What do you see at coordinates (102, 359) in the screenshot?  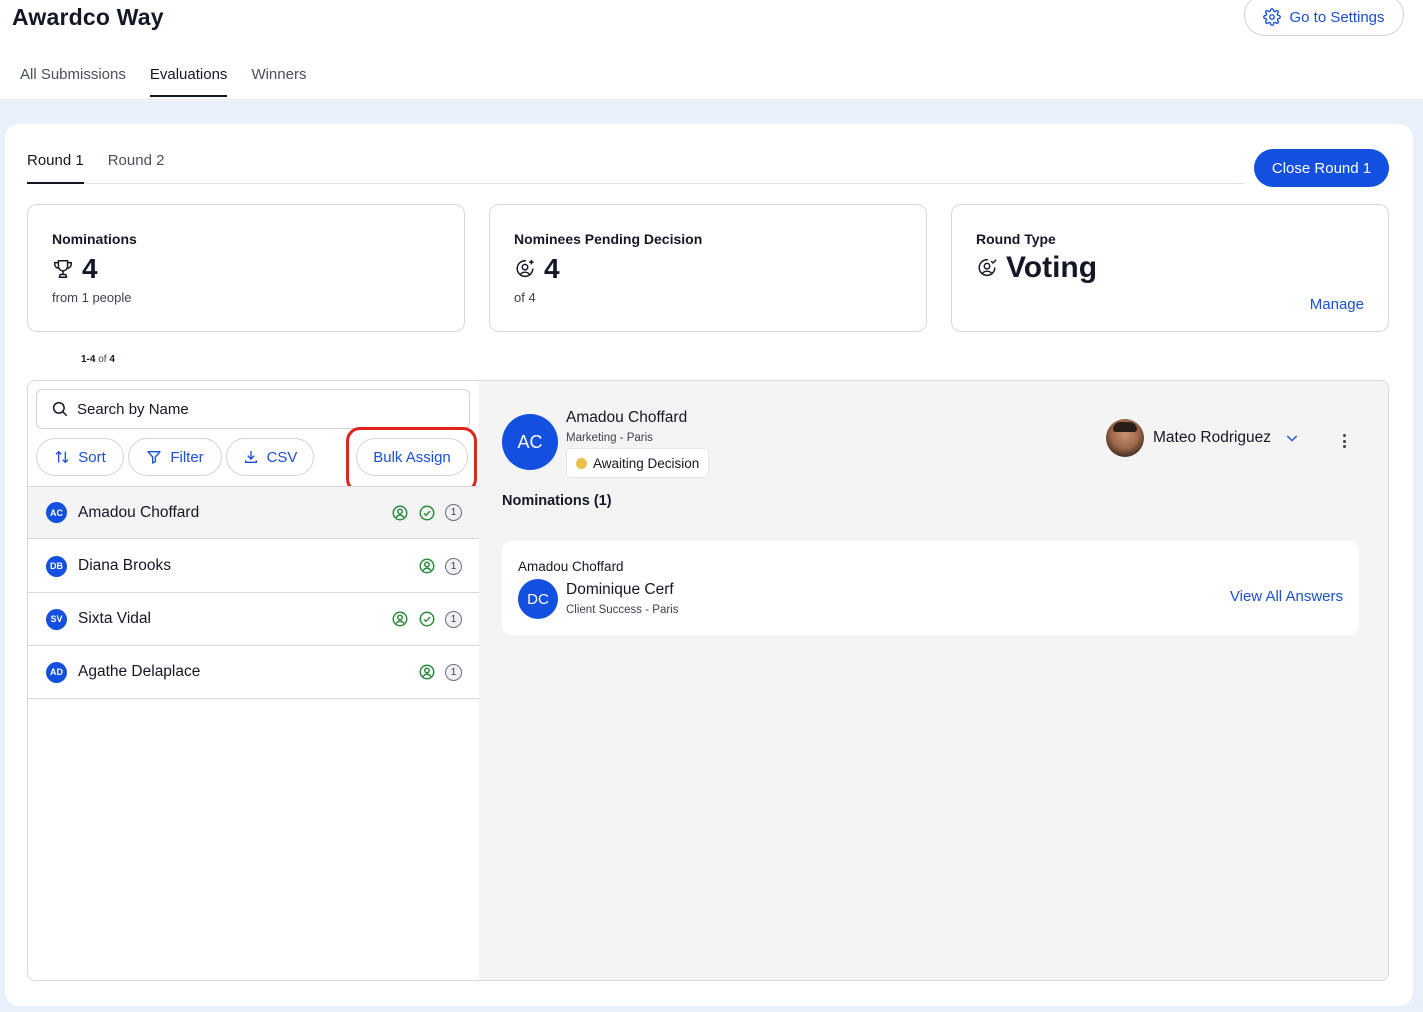 I see `pagination-of: of` at bounding box center [102, 359].